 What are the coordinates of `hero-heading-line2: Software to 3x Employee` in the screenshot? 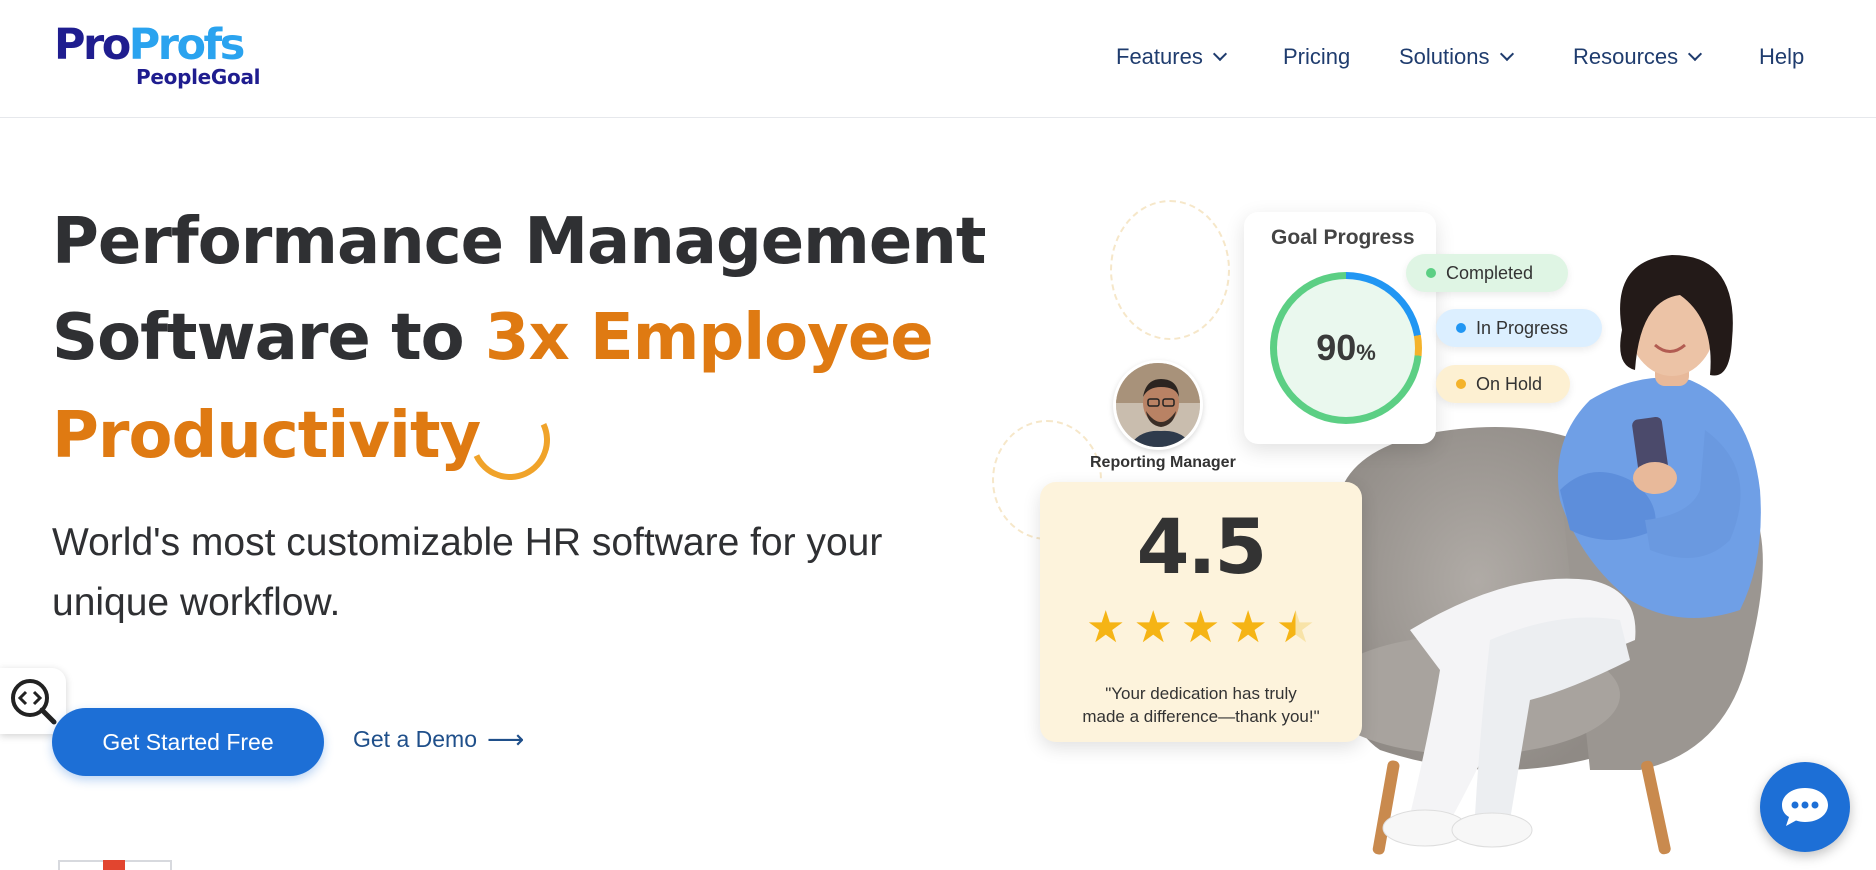 It's located at (493, 338).